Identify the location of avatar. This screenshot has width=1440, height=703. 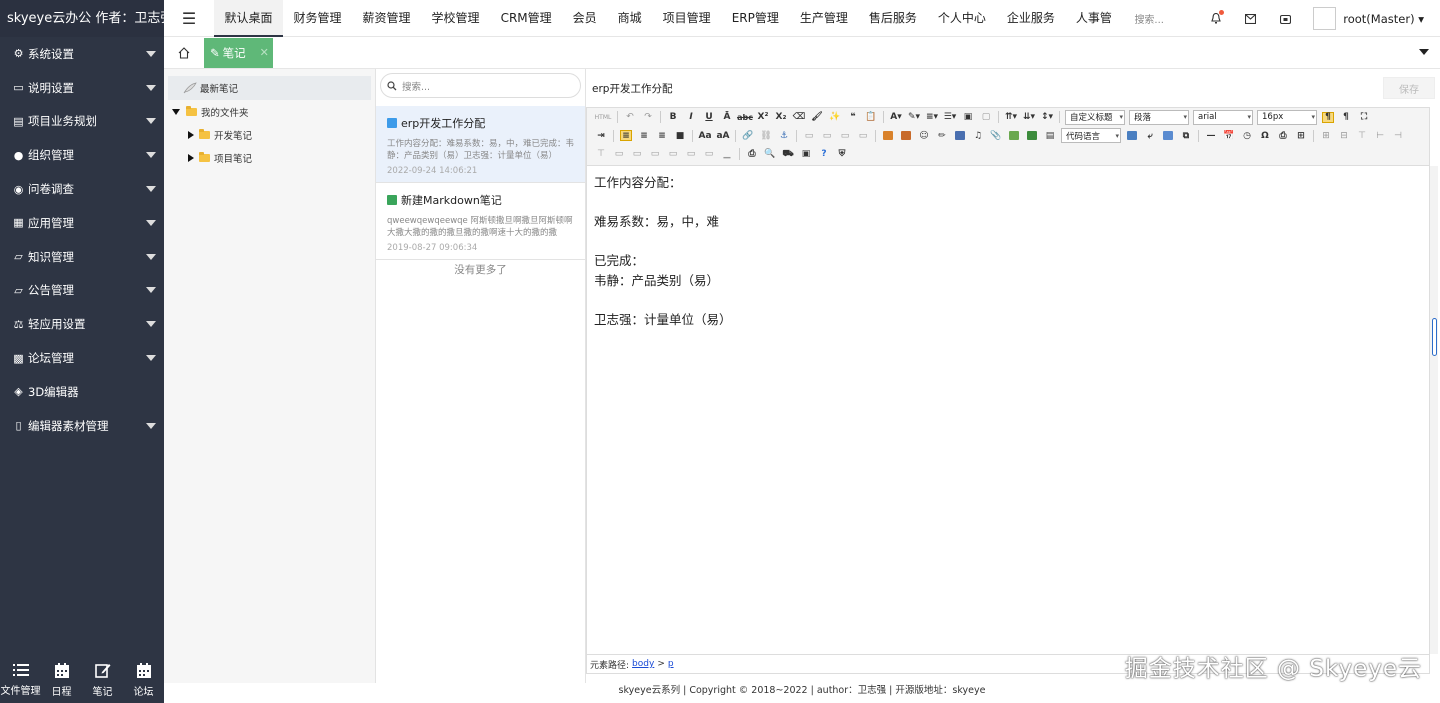
(1325, 18).